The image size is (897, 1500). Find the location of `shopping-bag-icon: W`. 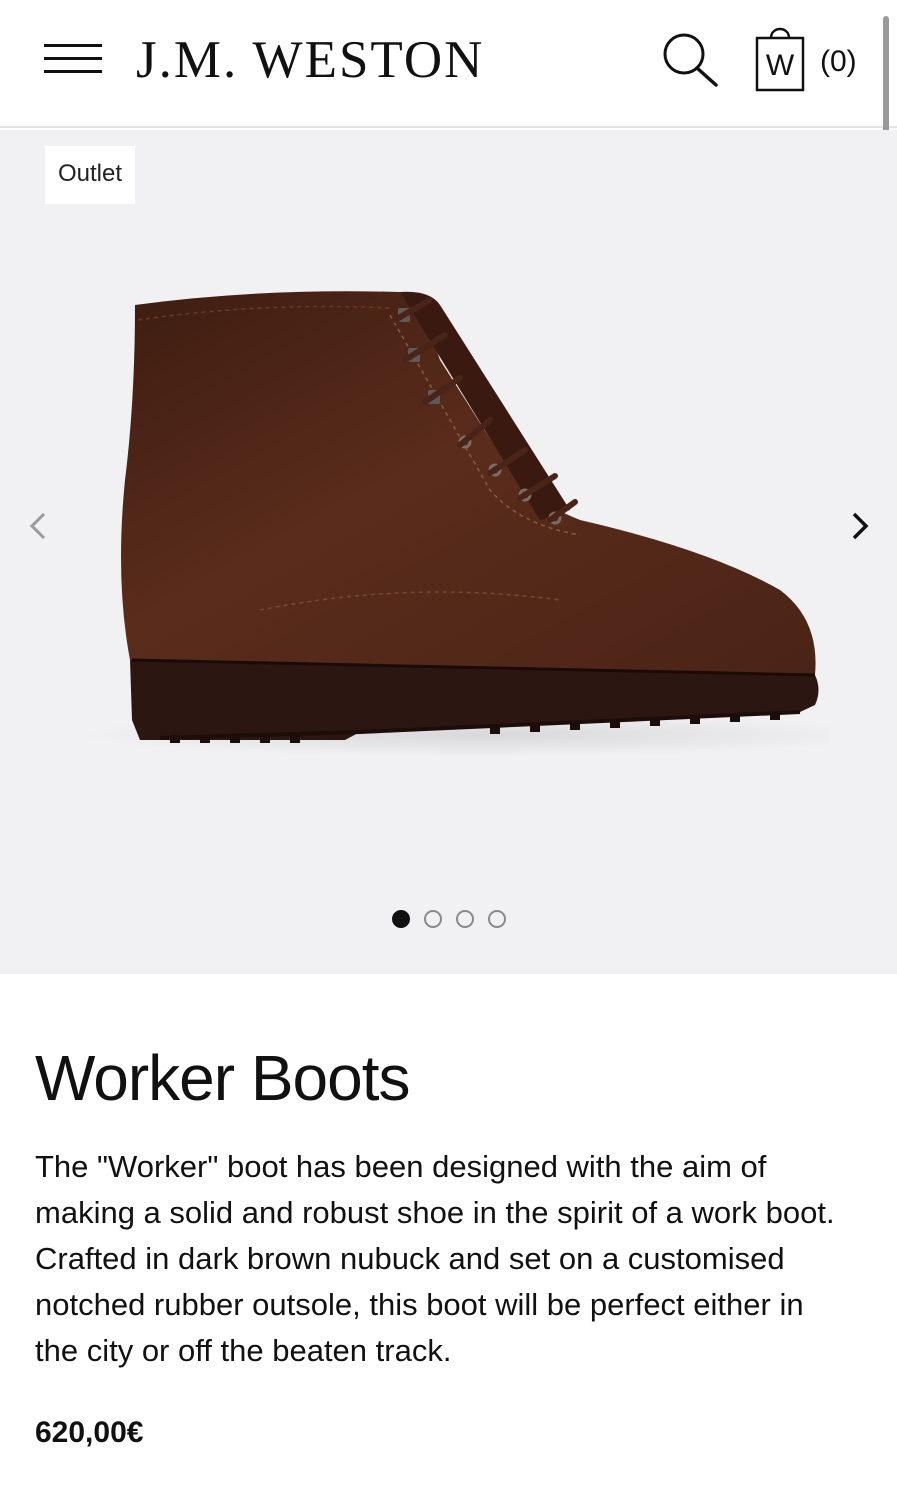

shopping-bag-icon: W is located at coordinates (780, 58).